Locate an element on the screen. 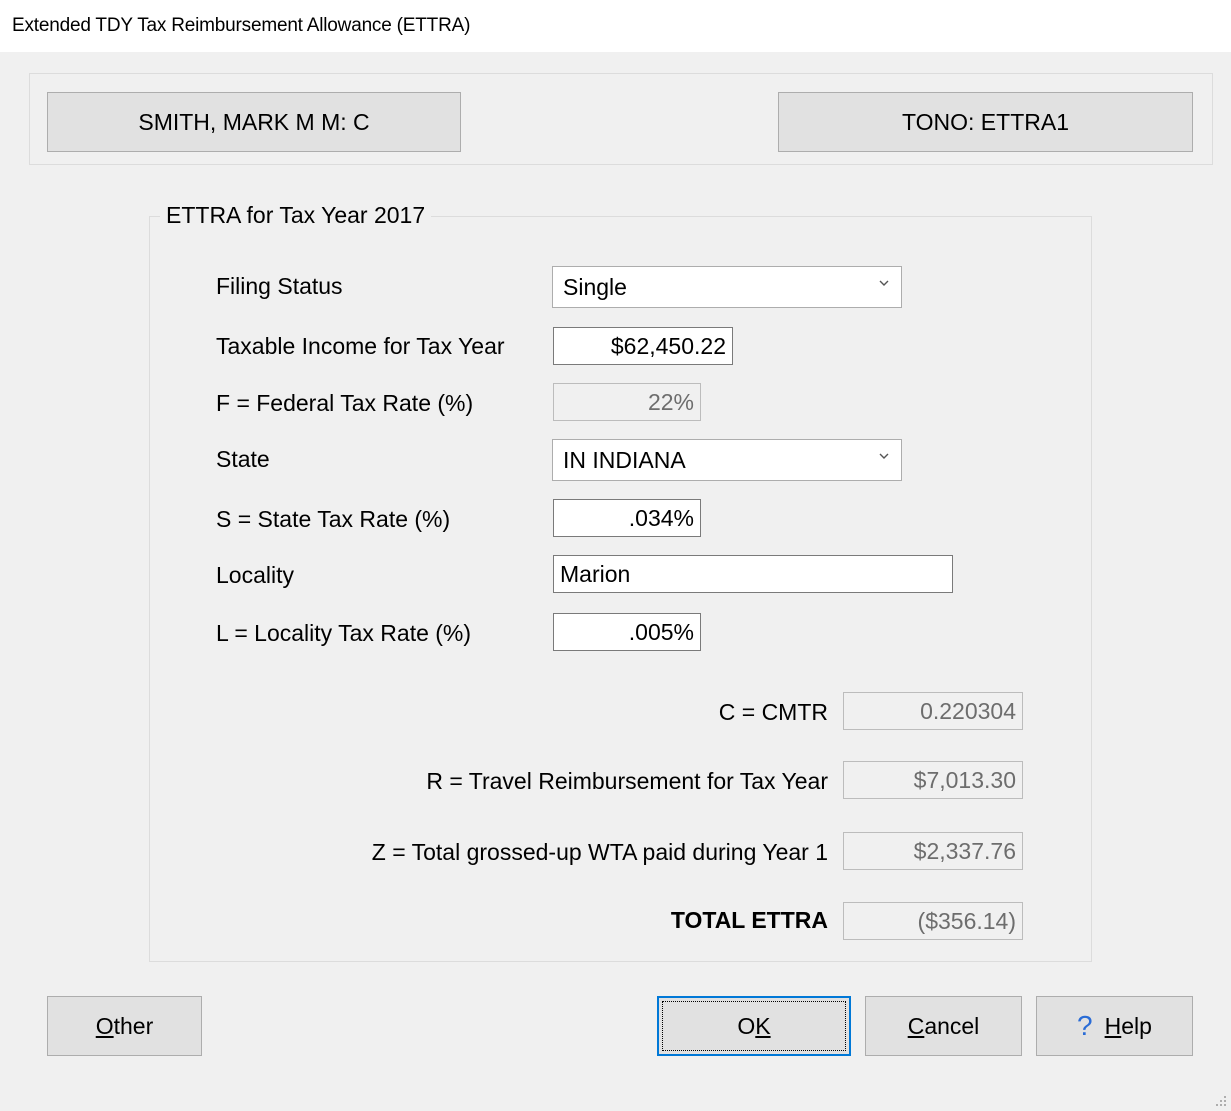 The width and height of the screenshot is (1231, 1111). group-title: ETTRA for Tax Year 2017 is located at coordinates (296, 215).